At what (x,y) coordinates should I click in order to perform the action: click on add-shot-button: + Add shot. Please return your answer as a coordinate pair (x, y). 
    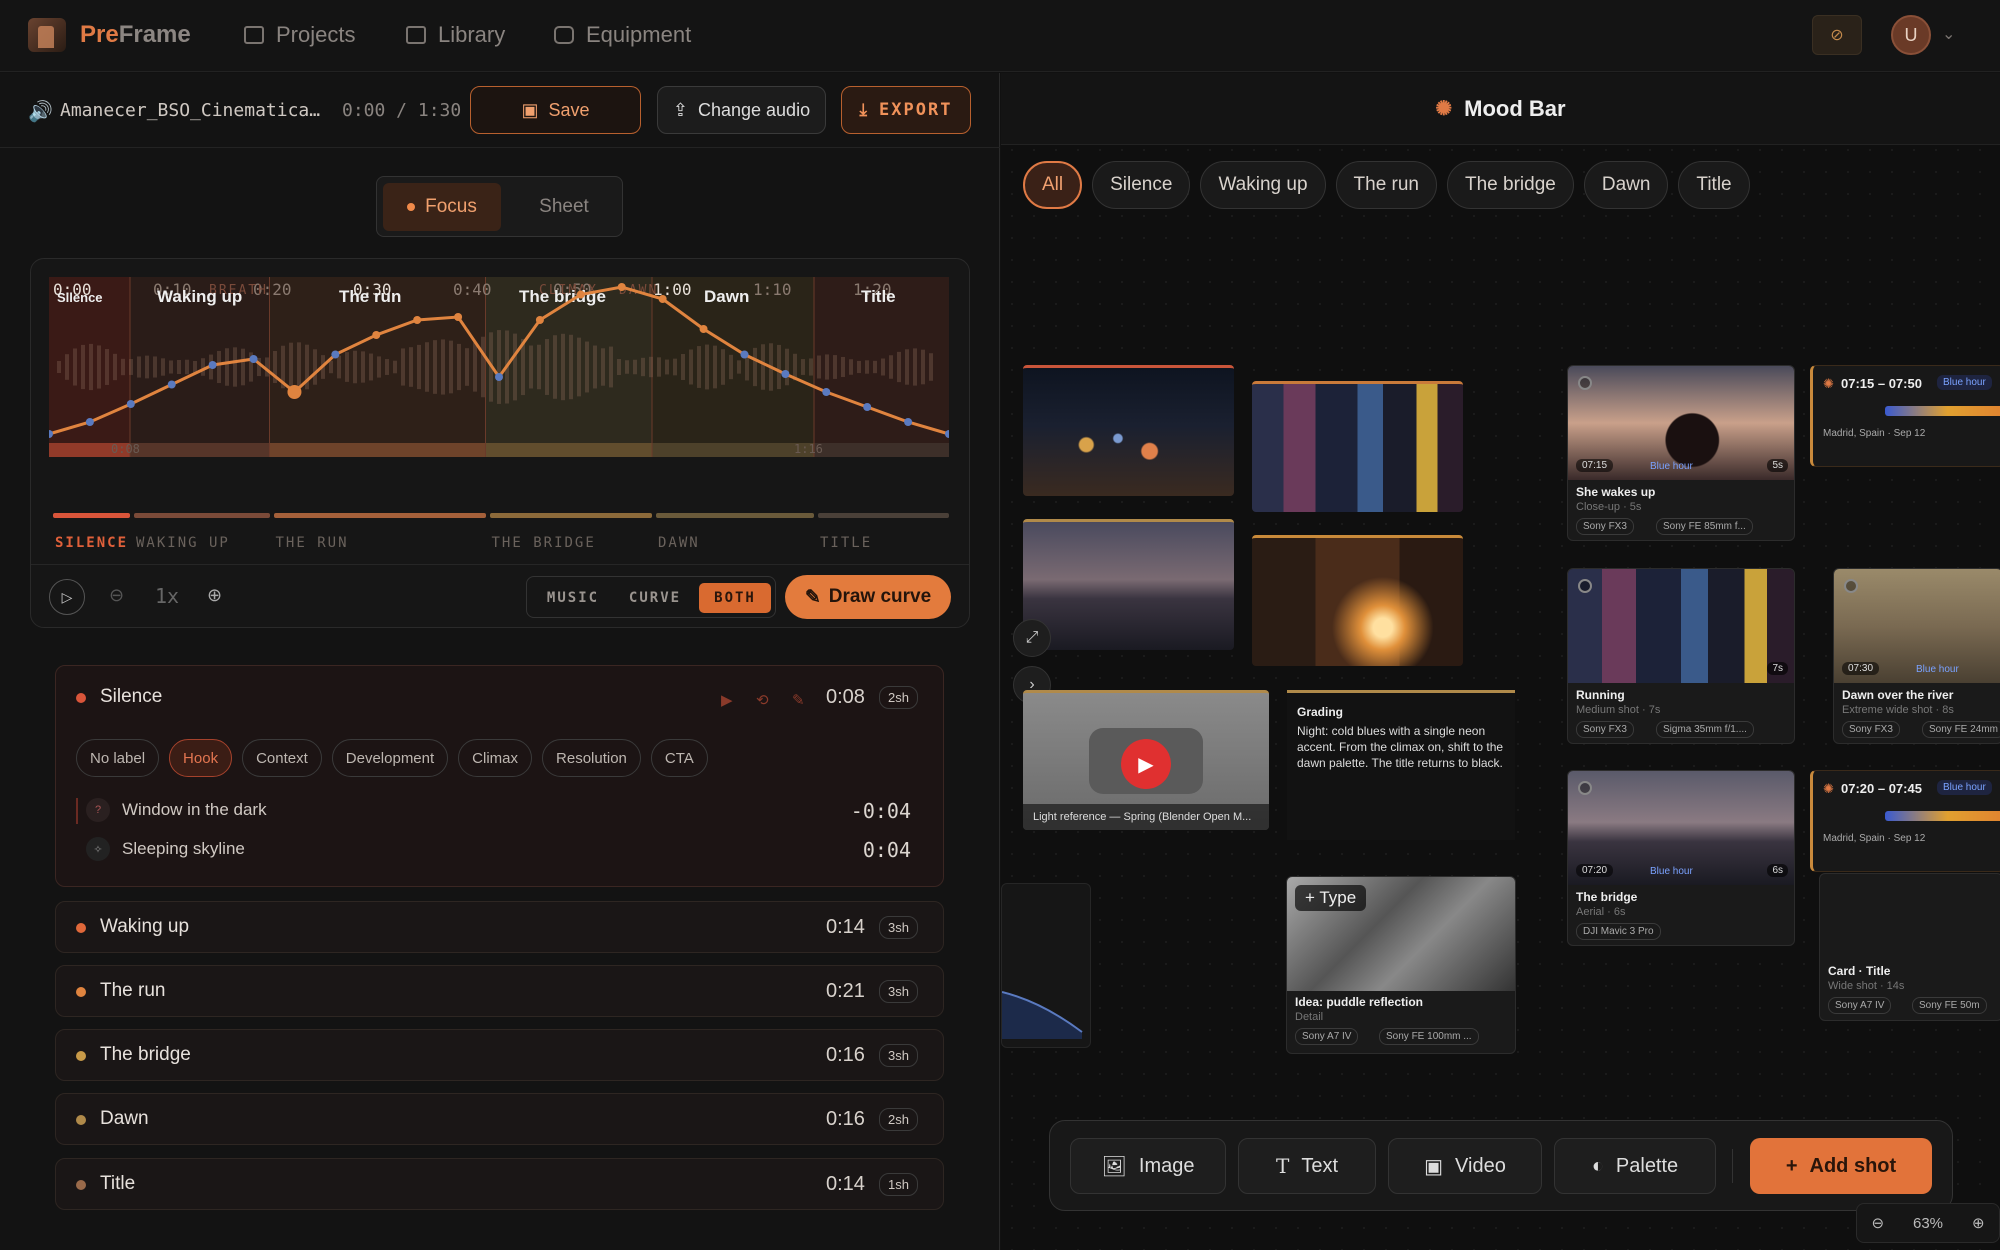
    Looking at the image, I should click on (1841, 1166).